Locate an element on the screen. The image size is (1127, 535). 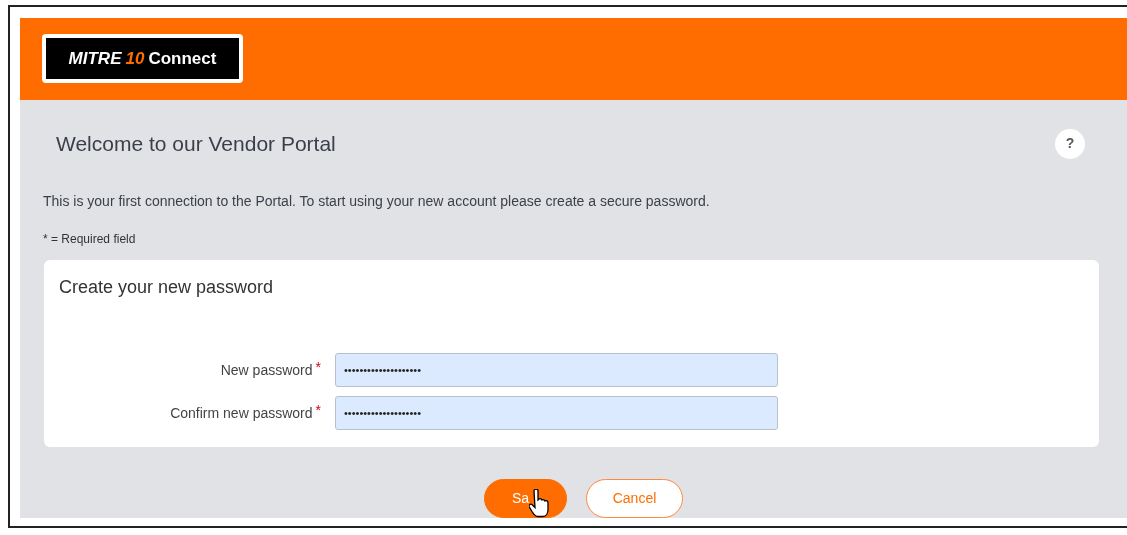
field-label: New password is located at coordinates (266, 370).